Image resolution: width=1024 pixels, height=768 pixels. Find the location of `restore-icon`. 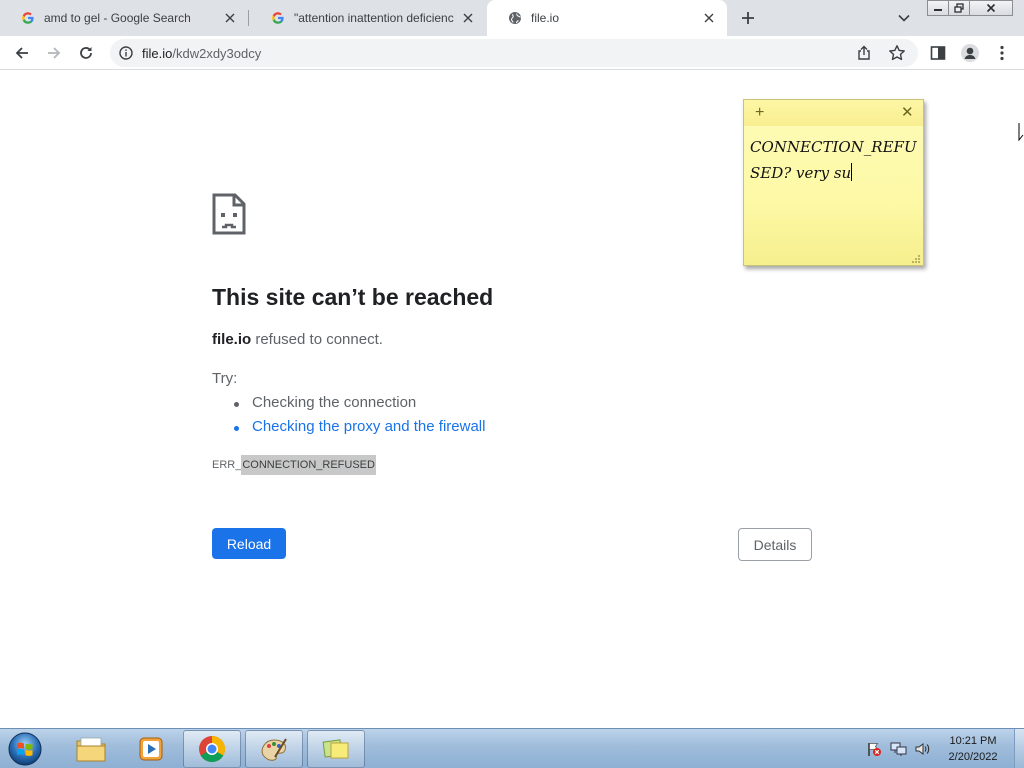

restore-icon is located at coordinates (959, 8).